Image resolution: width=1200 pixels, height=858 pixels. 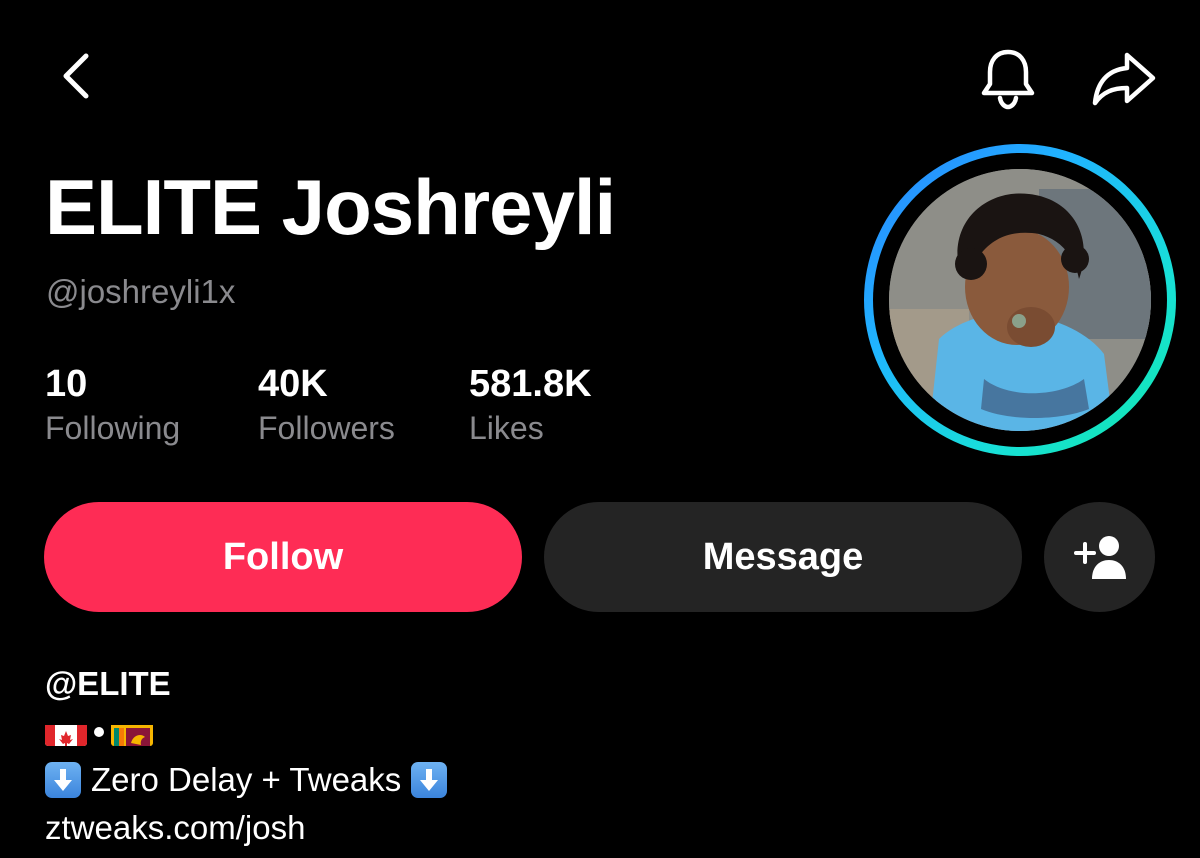 I want to click on share-button, so click(x=1124, y=78).